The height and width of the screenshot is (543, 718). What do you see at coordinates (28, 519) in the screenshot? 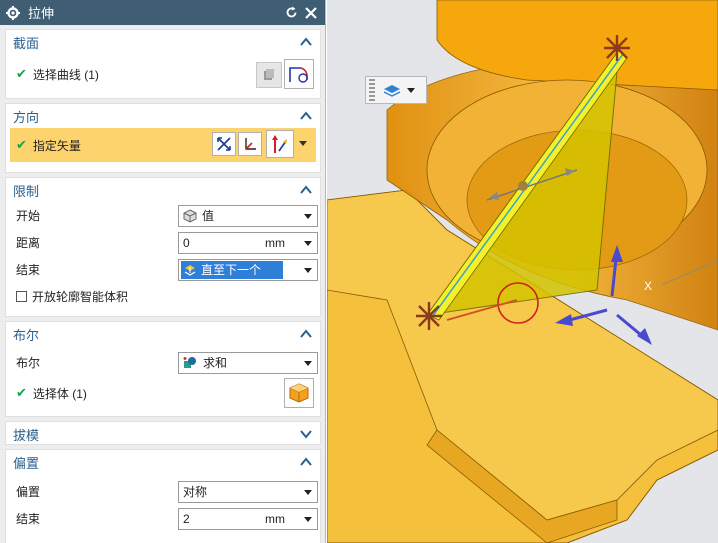
I see `offset-end-label: 结束` at bounding box center [28, 519].